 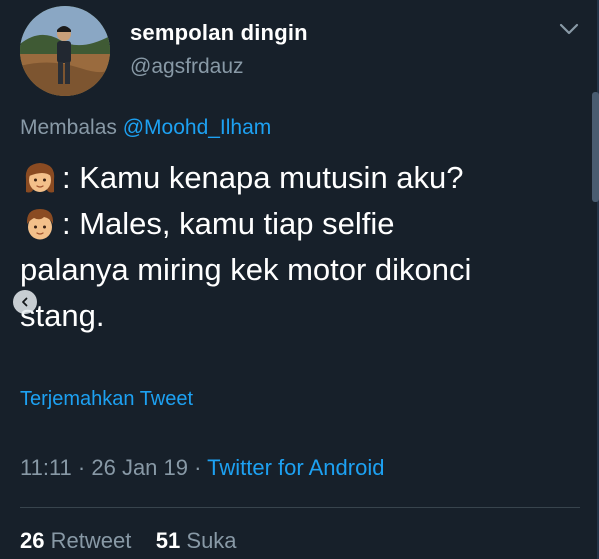 I want to click on chevron-left-icon, so click(x=25, y=302).